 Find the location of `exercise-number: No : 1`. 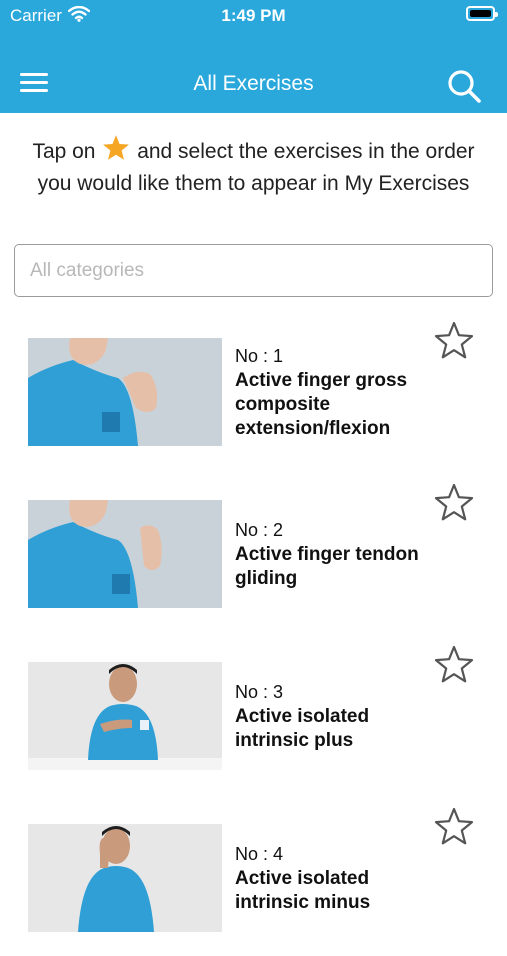

exercise-number: No : 1 is located at coordinates (259, 356).